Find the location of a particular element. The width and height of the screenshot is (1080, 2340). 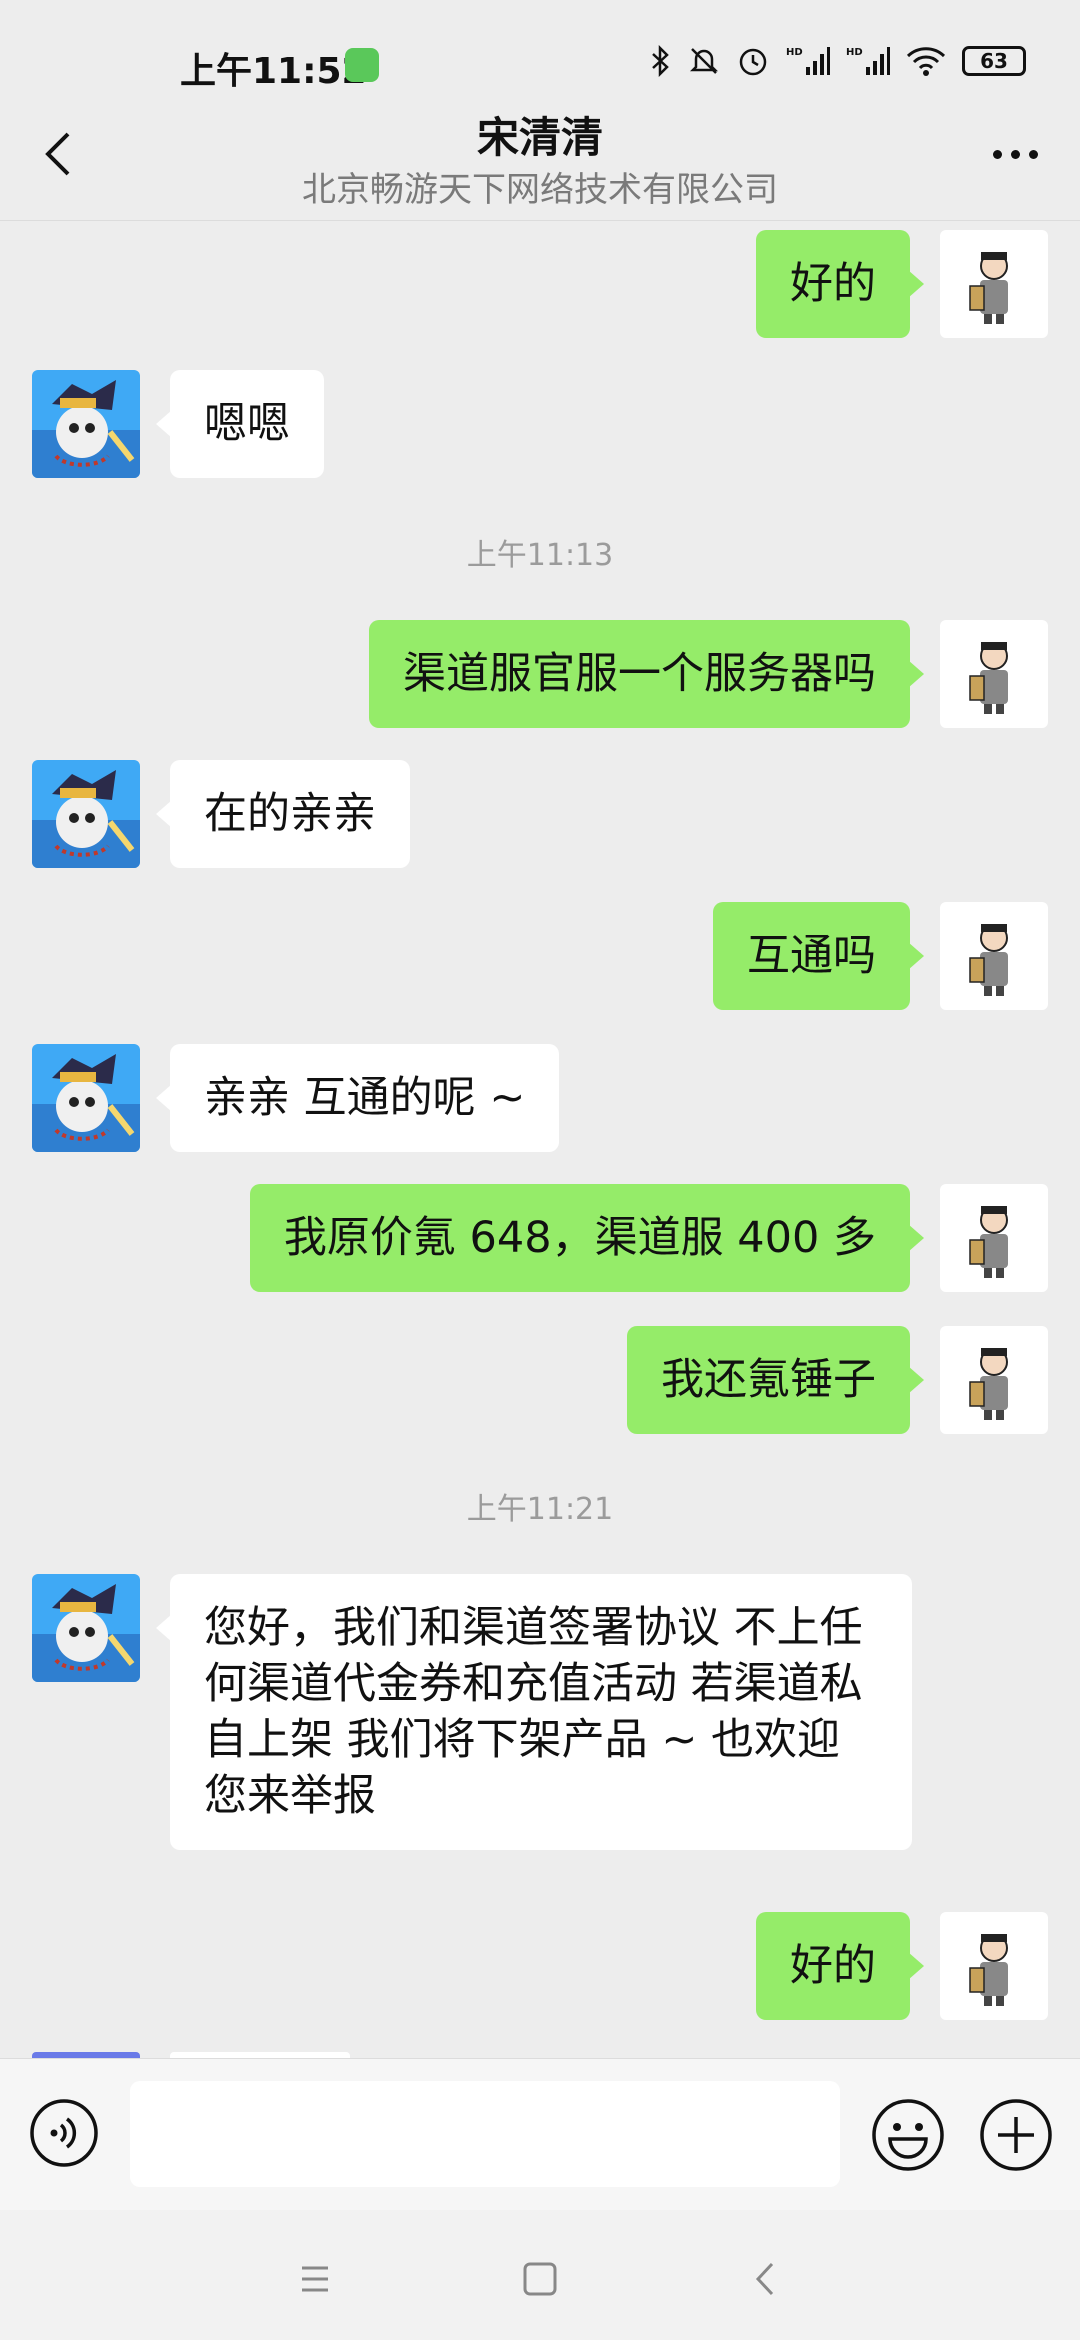

message-bubble-incoming: 嗯嗯 is located at coordinates (240, 424).